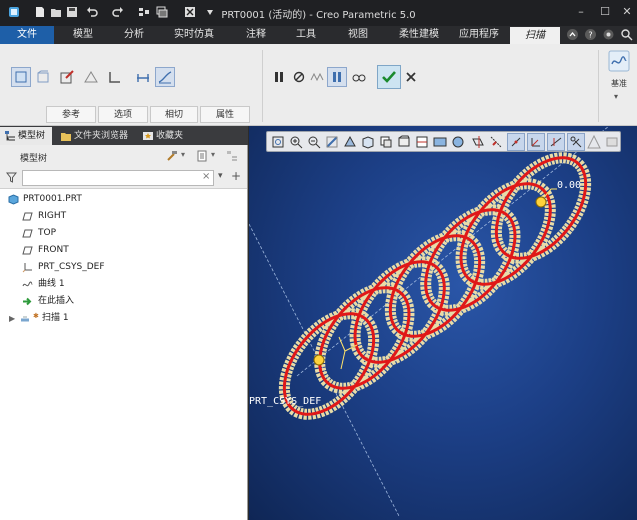  Describe the element at coordinates (608, 34) in the screenshot. I see `settings-icon` at that location.